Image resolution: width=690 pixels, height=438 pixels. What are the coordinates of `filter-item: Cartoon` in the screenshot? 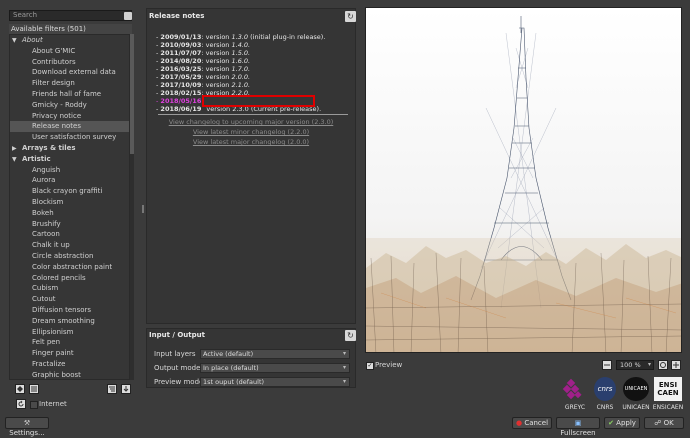 It's located at (69, 234).